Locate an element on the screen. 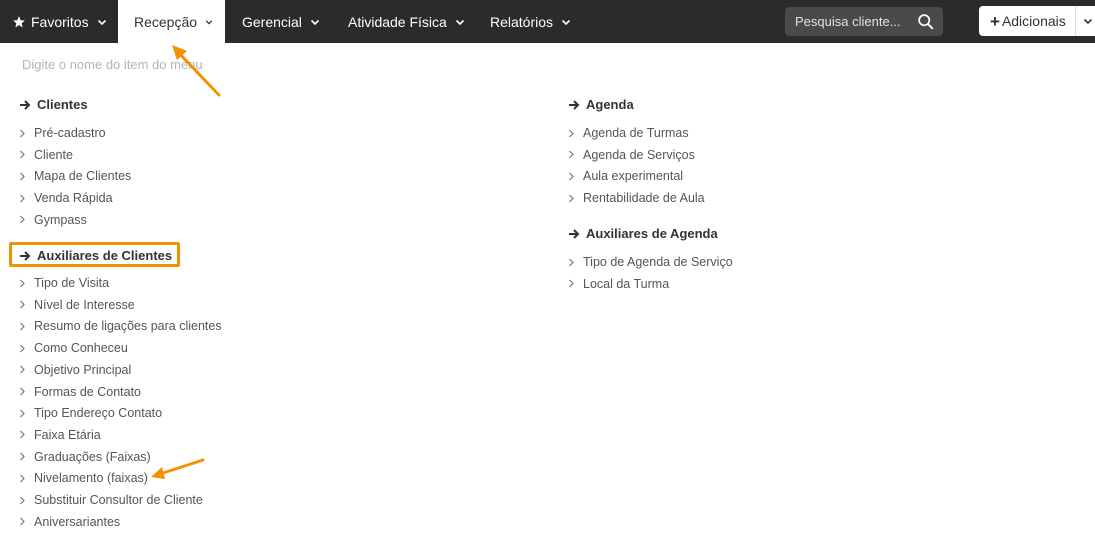  agenda-item: Aula experimental is located at coordinates (625, 176).